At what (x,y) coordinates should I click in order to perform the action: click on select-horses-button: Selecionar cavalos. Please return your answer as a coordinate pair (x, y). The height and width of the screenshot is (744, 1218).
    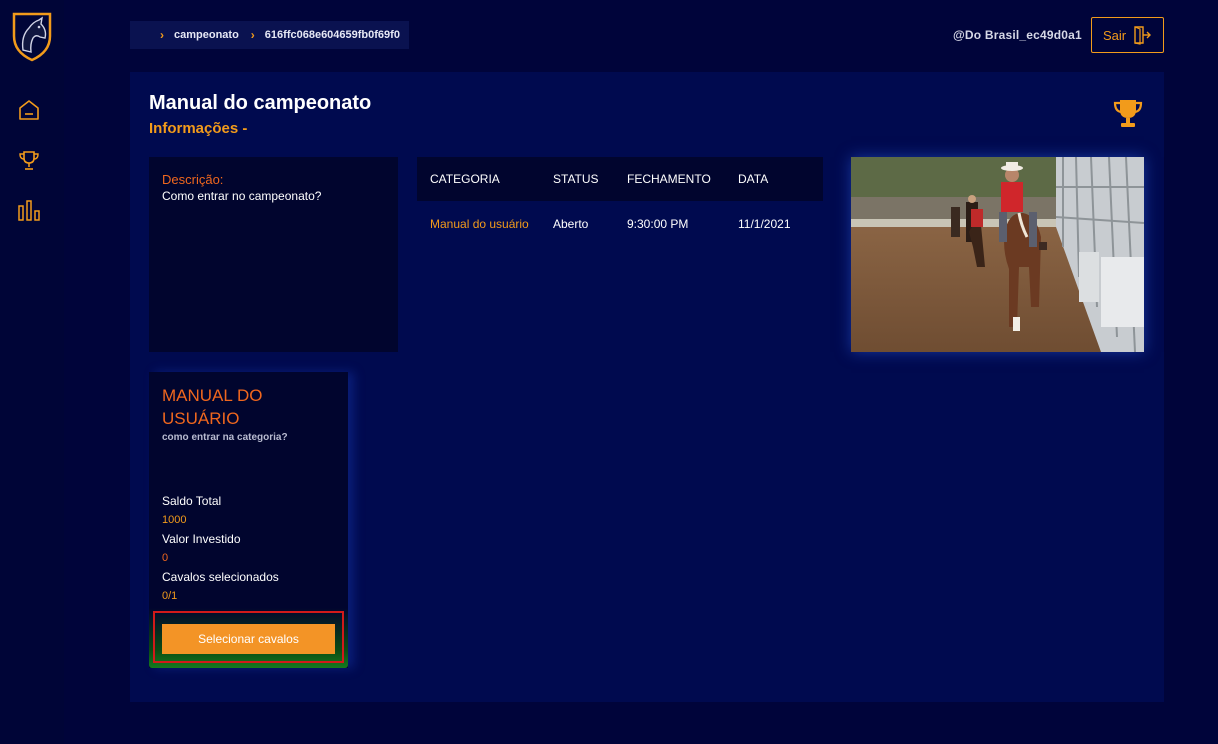
    Looking at the image, I should click on (248, 639).